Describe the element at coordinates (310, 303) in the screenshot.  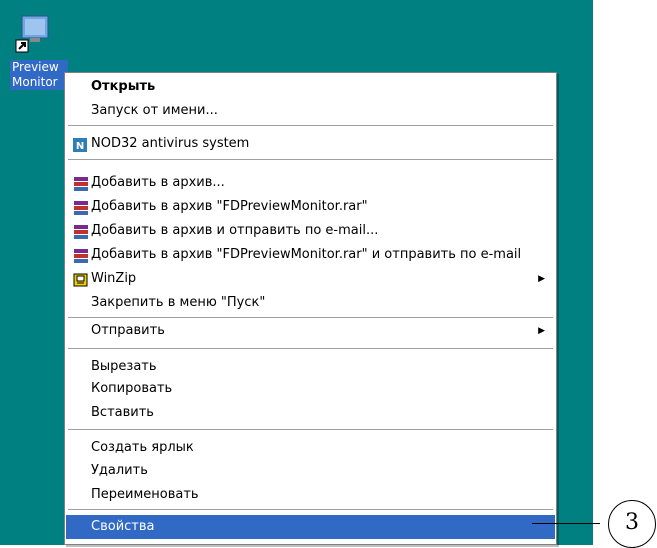
I see `menu-item-pin-start: Закрепить в меню "Пуск"` at that location.